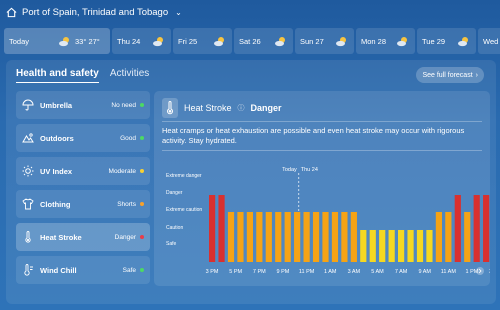 This screenshot has height=310, width=500. I want to click on category-value: No need, so click(123, 105).